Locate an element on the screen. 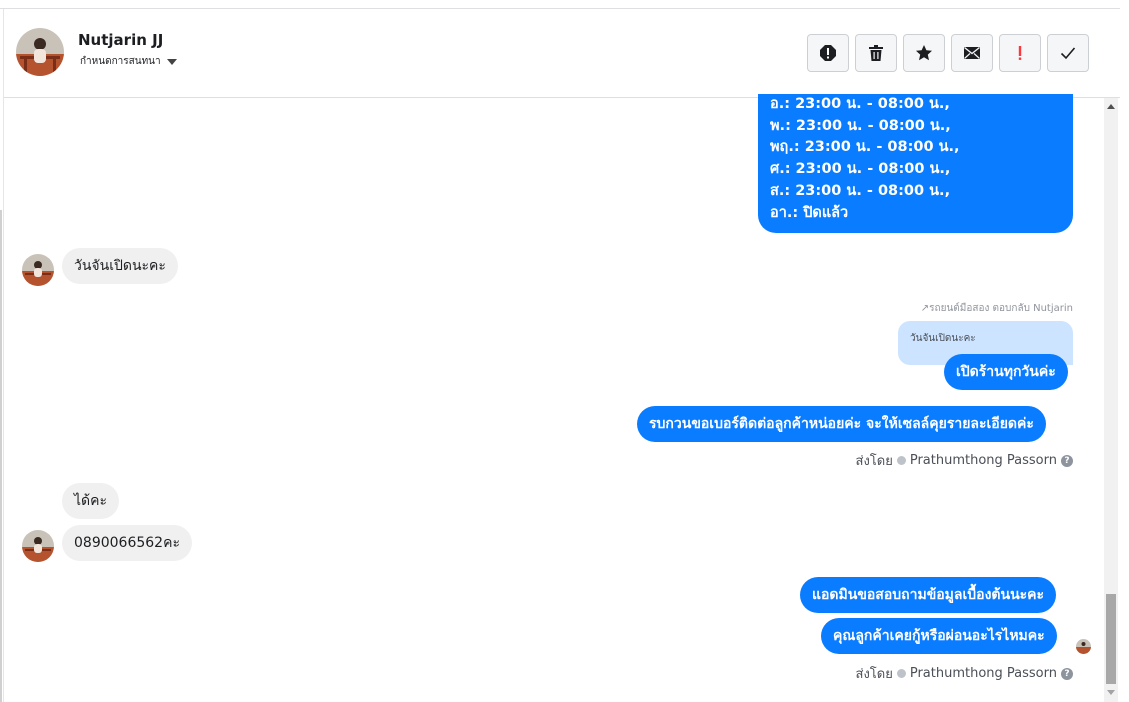  left-panel-divider is located at coordinates (1, 456).